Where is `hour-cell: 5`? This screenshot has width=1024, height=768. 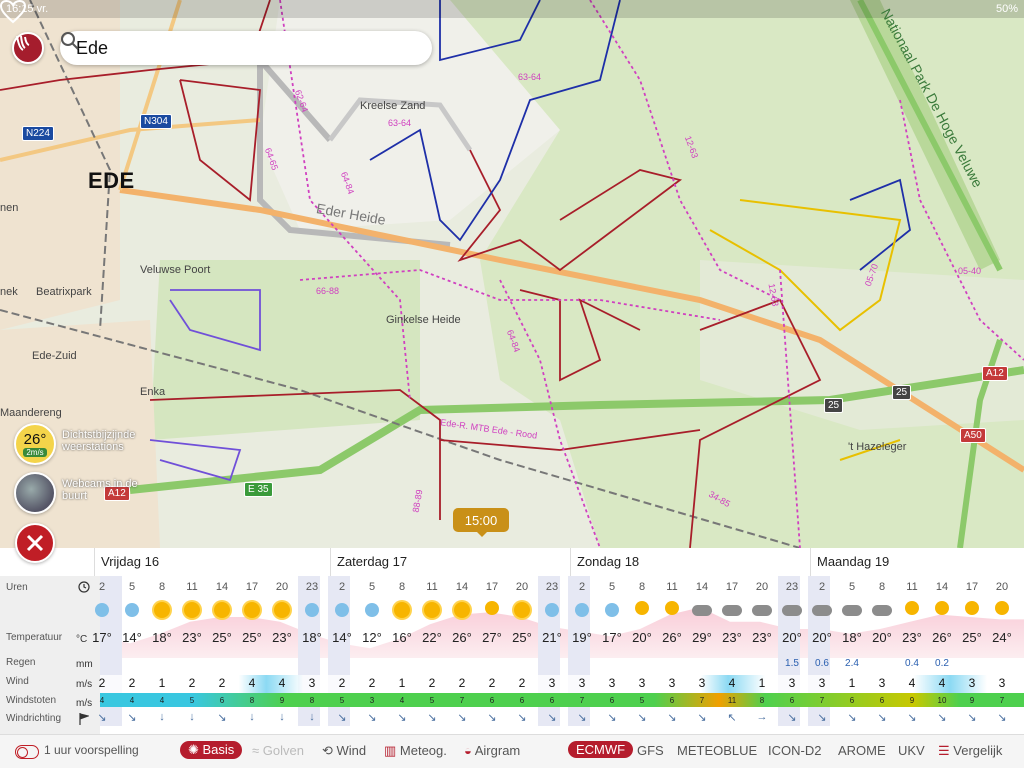
hour-cell: 5 is located at coordinates (852, 587).